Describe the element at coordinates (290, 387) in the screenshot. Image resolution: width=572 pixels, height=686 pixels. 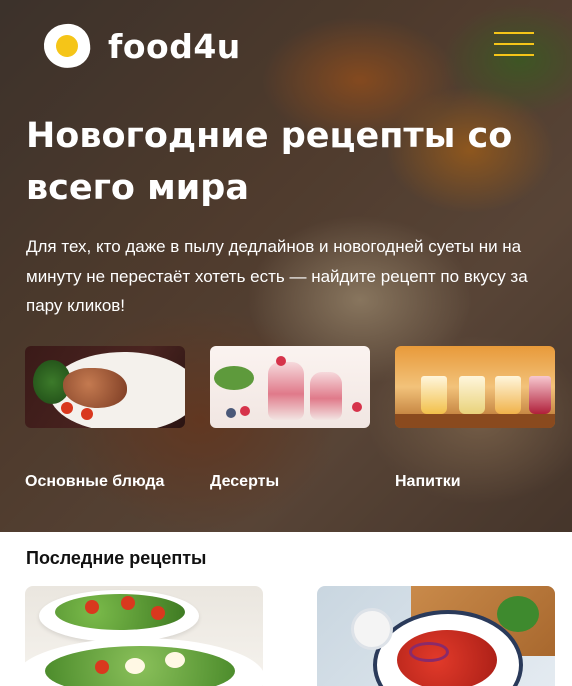
I see `dessert-image` at that location.